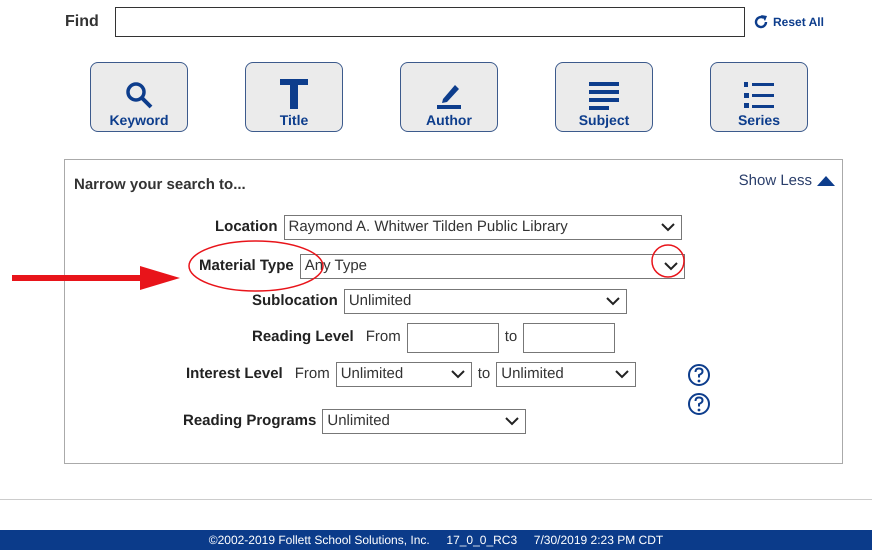 Image resolution: width=872 pixels, height=550 pixels. I want to click on letter-t-icon, so click(294, 94).